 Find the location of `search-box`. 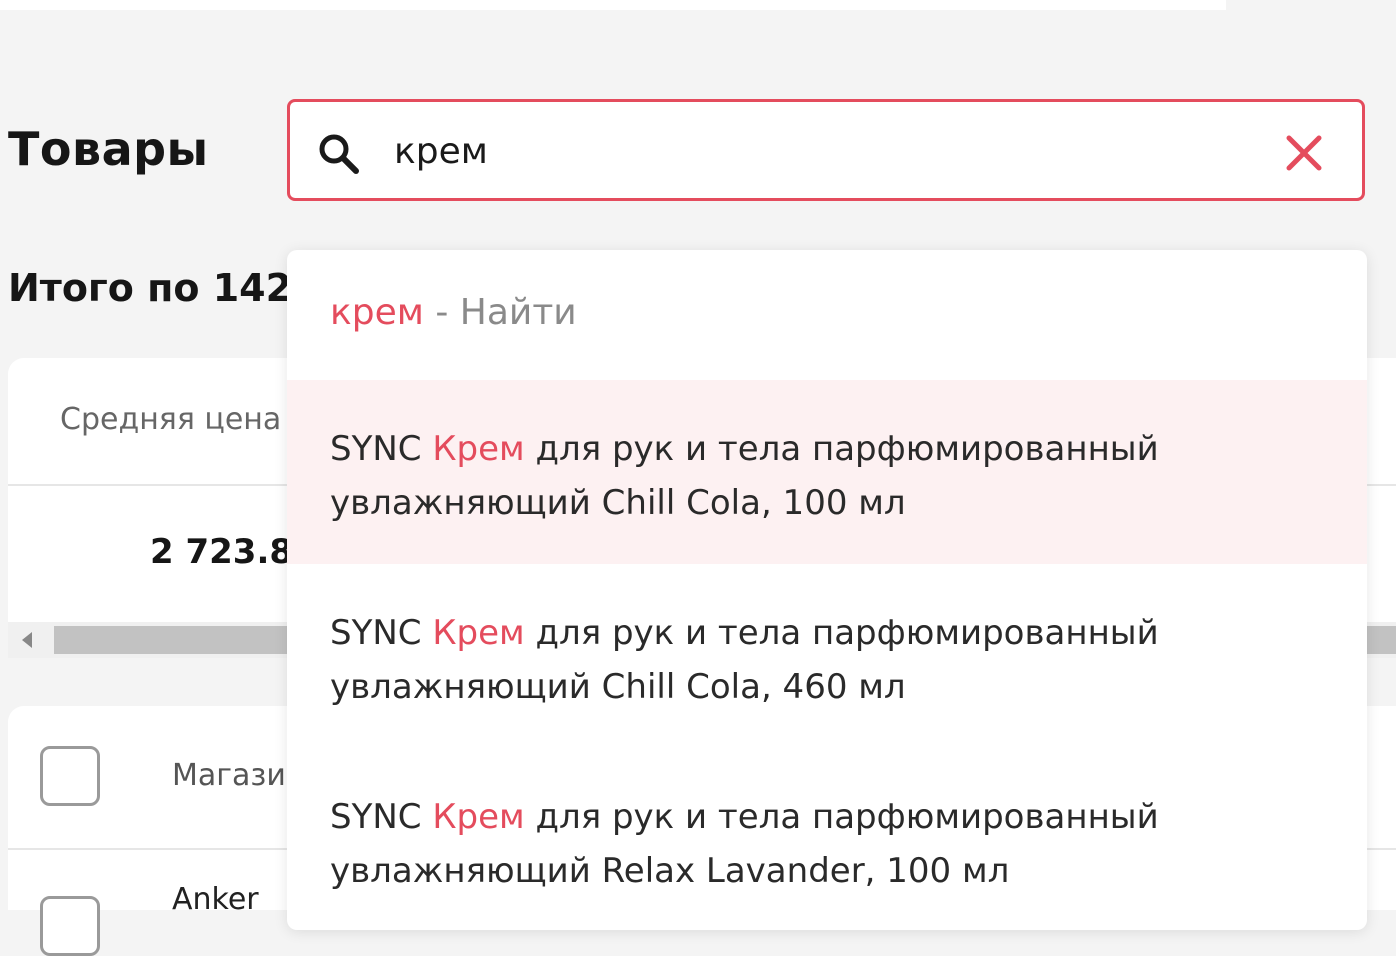

search-box is located at coordinates (826, 150).